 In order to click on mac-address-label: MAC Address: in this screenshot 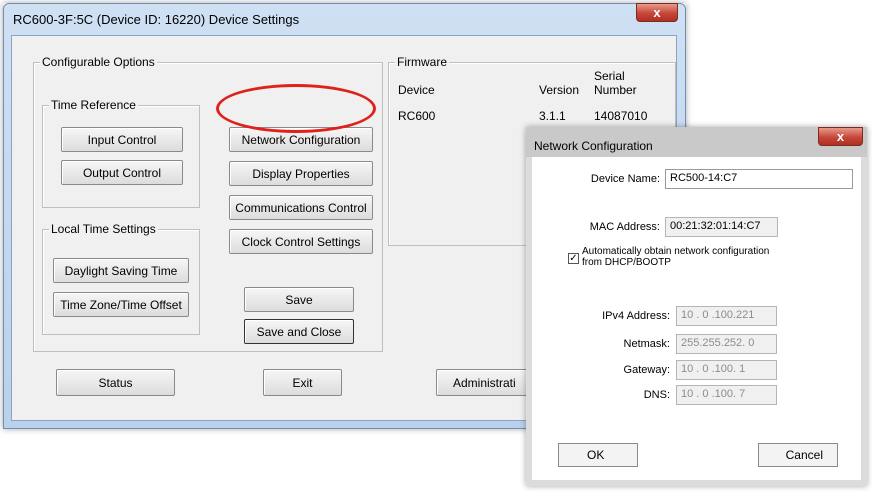, I will do `click(624, 227)`.